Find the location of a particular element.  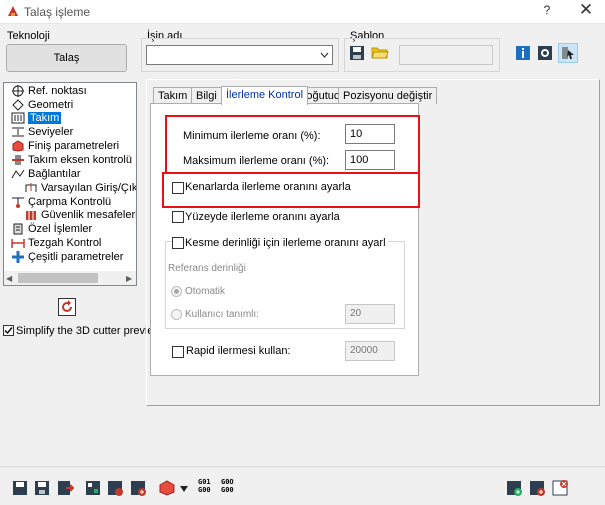

technology-button: Talaş is located at coordinates (66, 58).